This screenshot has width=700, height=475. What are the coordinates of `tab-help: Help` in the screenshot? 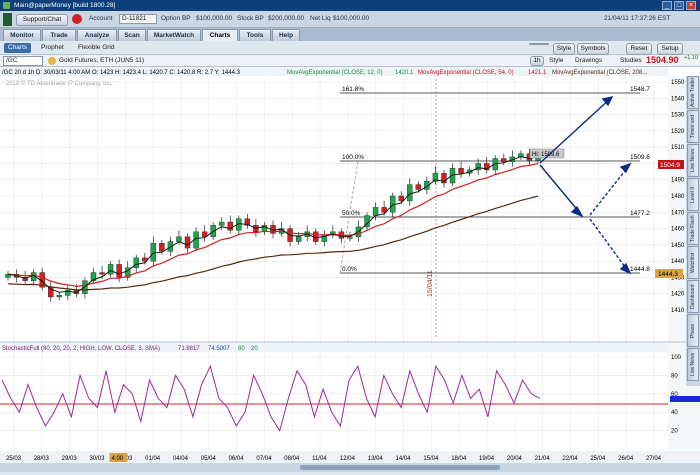 It's located at (286, 35).